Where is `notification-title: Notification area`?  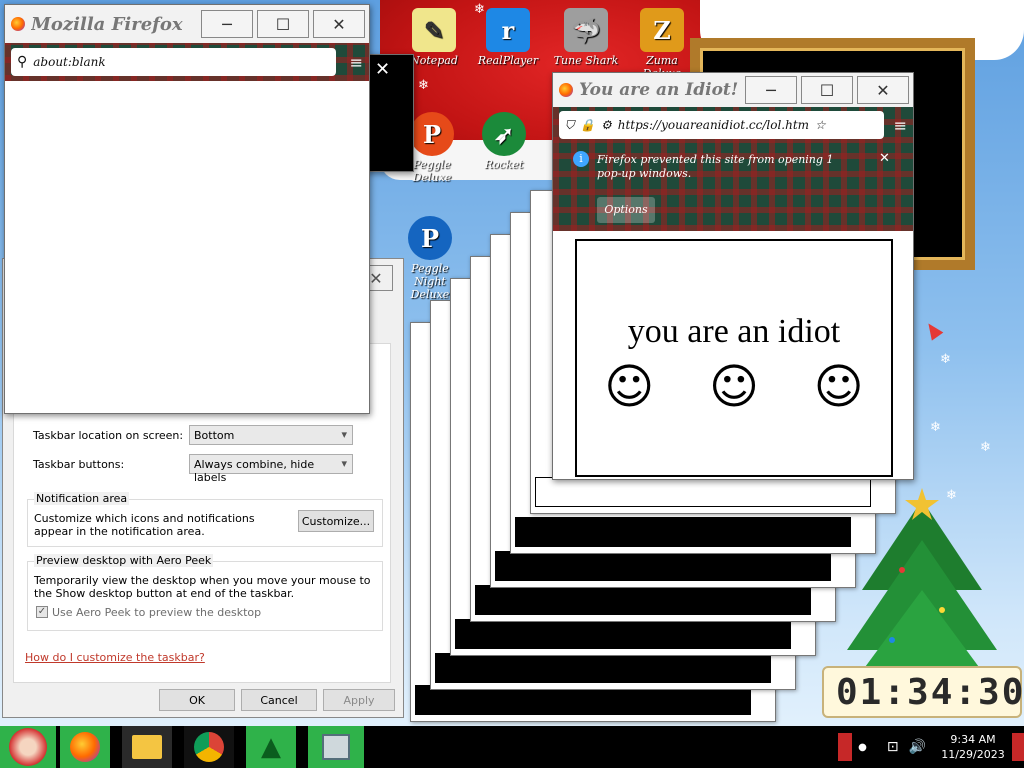 notification-title: Notification area is located at coordinates (82, 498).